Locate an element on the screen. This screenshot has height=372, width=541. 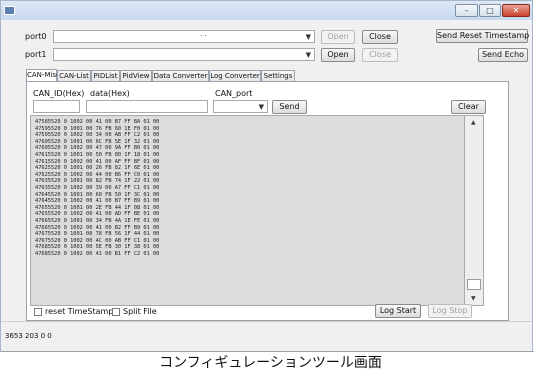
app-icon is located at coordinates (9, 10).